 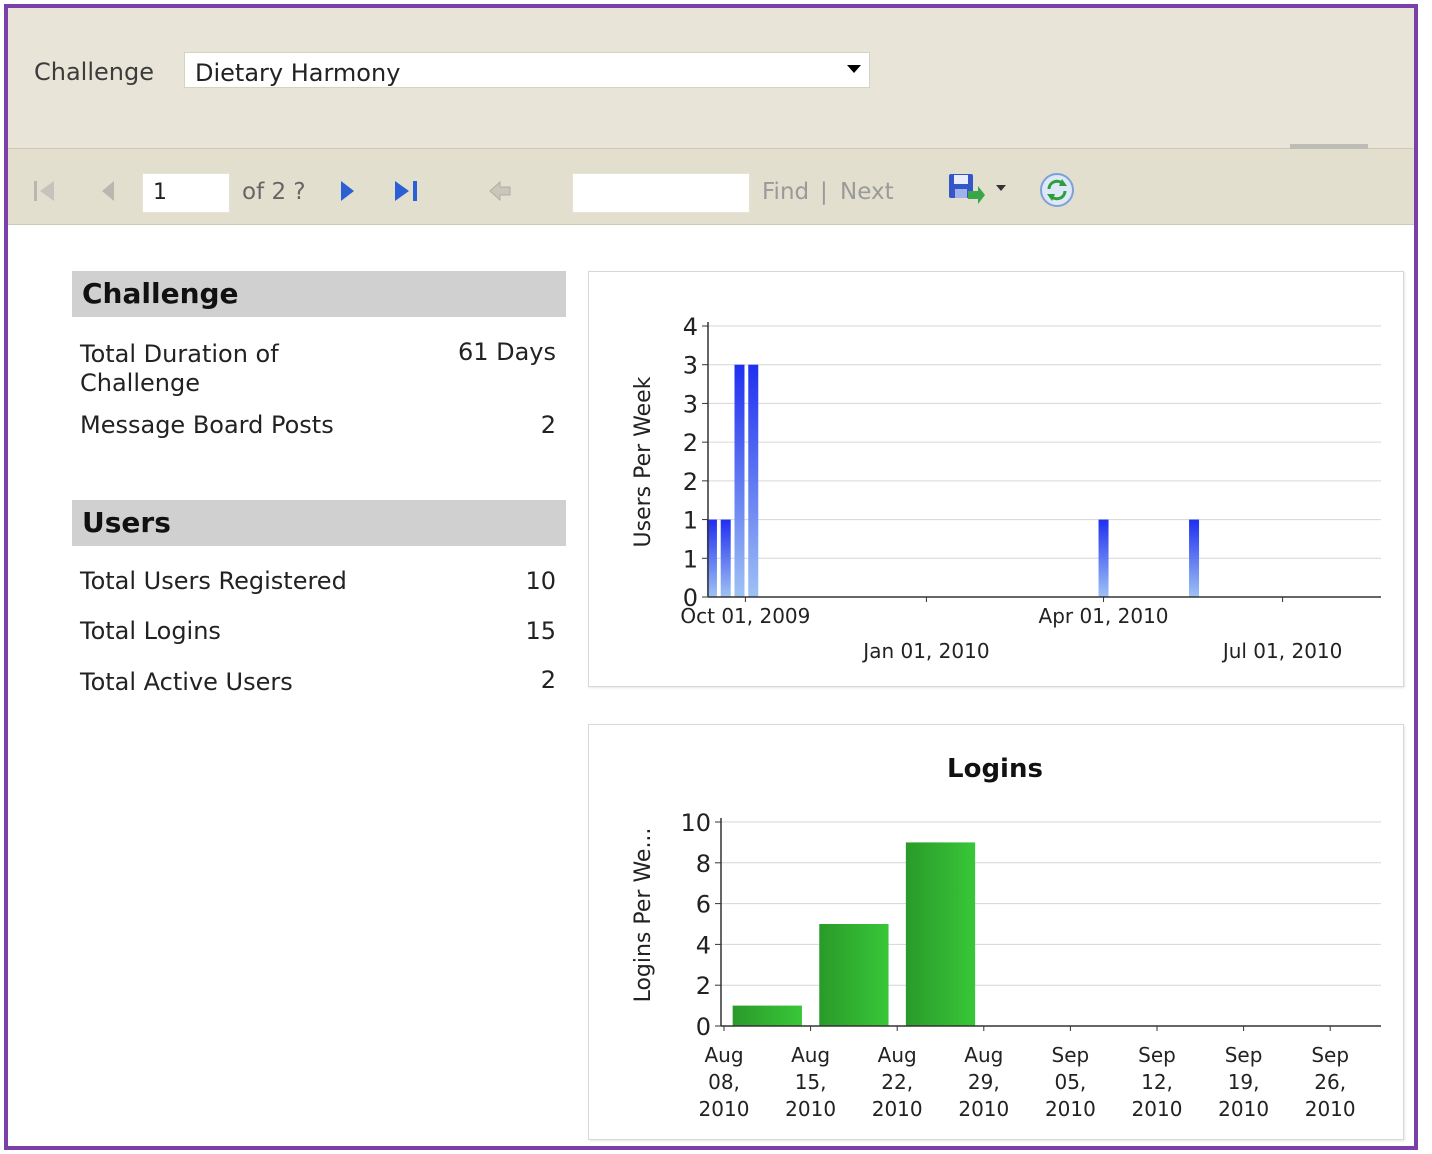 What do you see at coordinates (1001, 188) in the screenshot?
I see `dropdown-arrow-icon` at bounding box center [1001, 188].